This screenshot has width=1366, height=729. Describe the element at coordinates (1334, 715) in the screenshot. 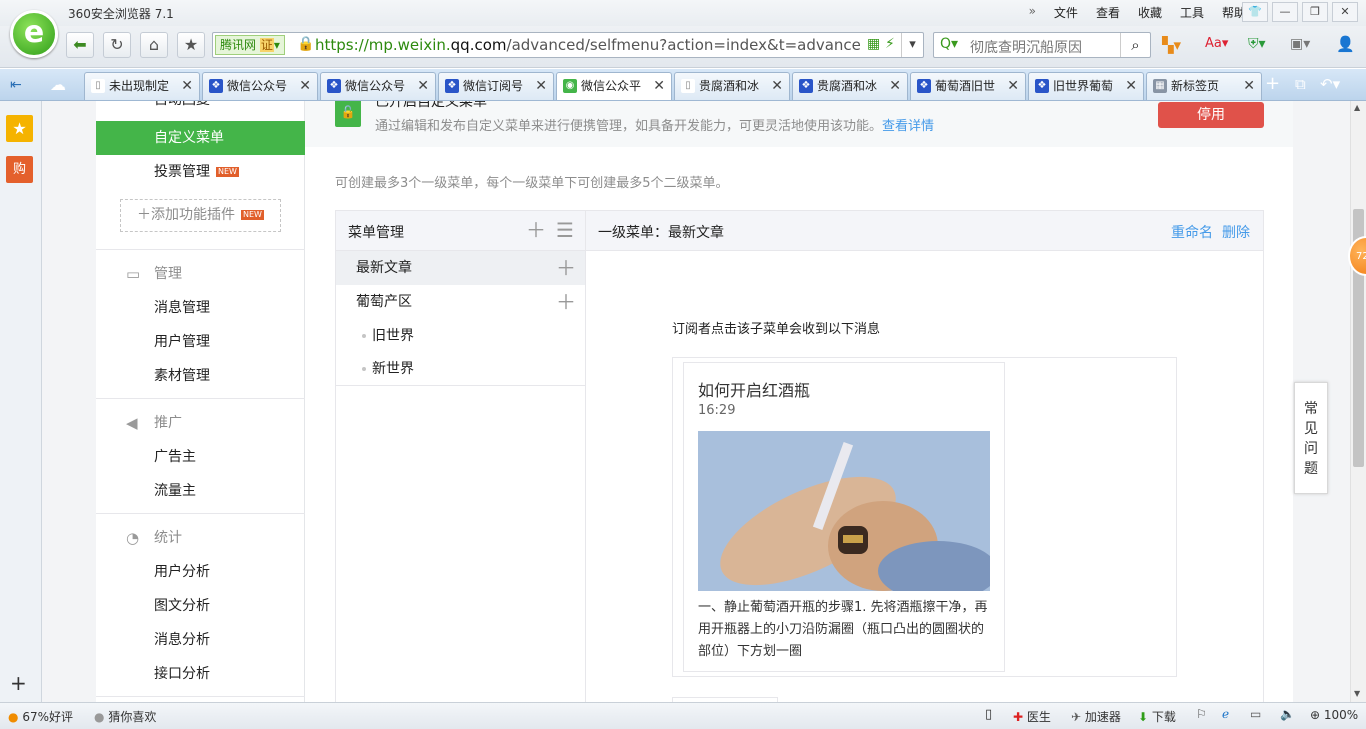

I see `zoom-item: ⊕ 100%` at that location.